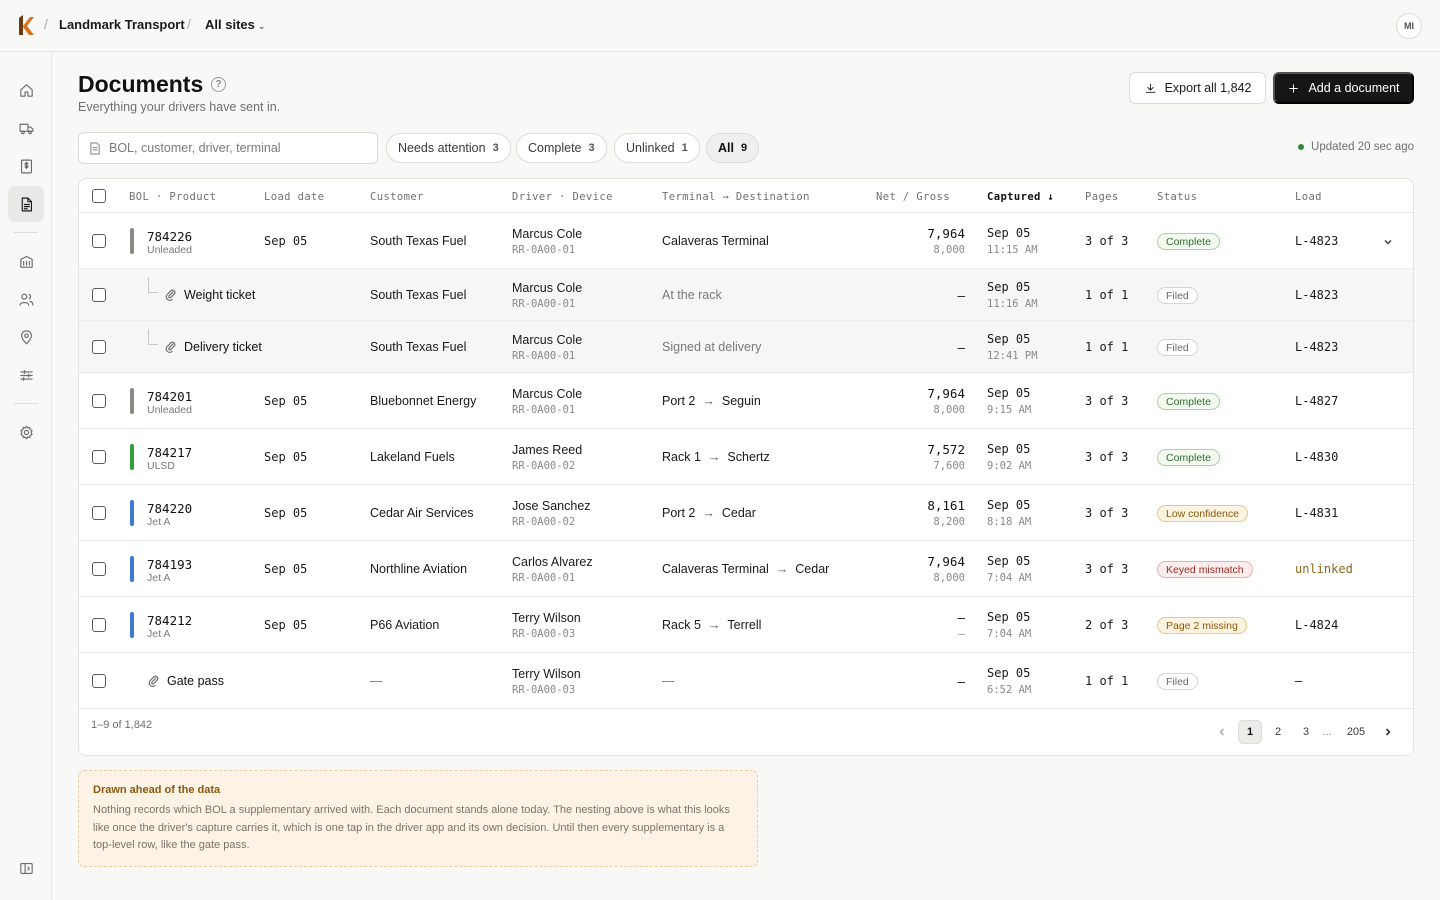  What do you see at coordinates (26, 476) in the screenshot?
I see `sidebar` at bounding box center [26, 476].